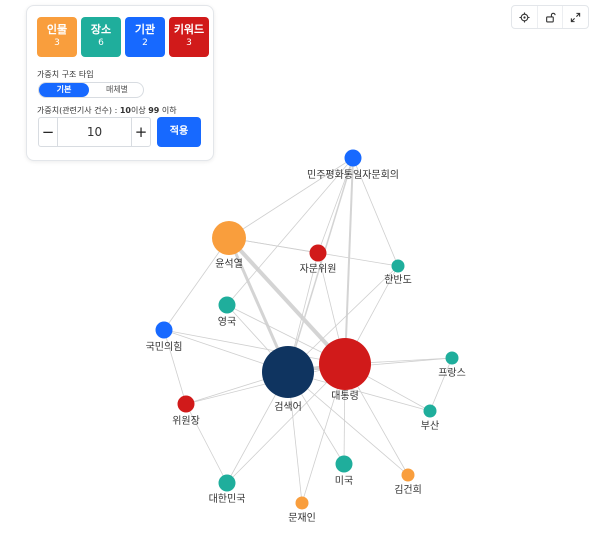 Image resolution: width=612 pixels, height=538 pixels. What do you see at coordinates (344, 481) in the screenshot?
I see `graph-node-label: 미국` at bounding box center [344, 481].